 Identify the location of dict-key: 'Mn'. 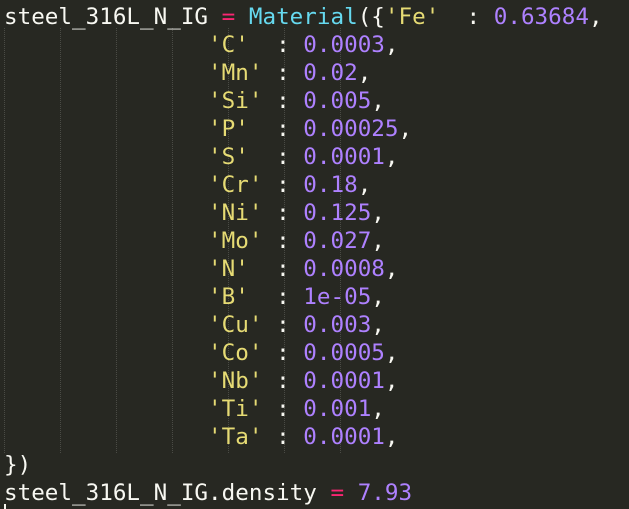
(235, 73).